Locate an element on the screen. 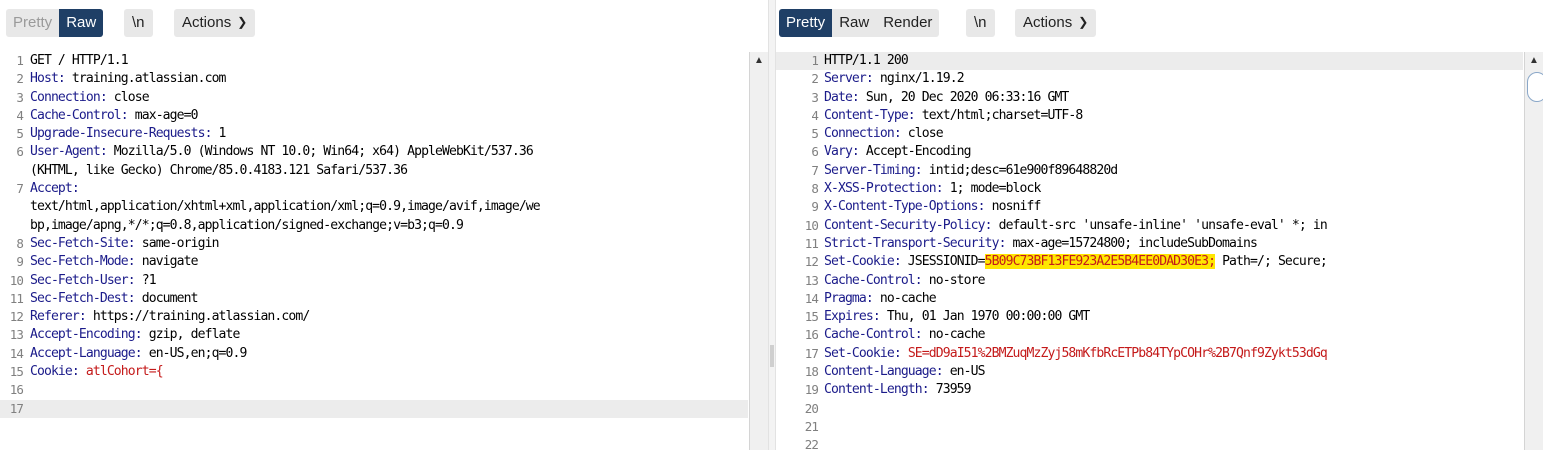 This screenshot has width=1543, height=450. header-name: Date: is located at coordinates (842, 97).